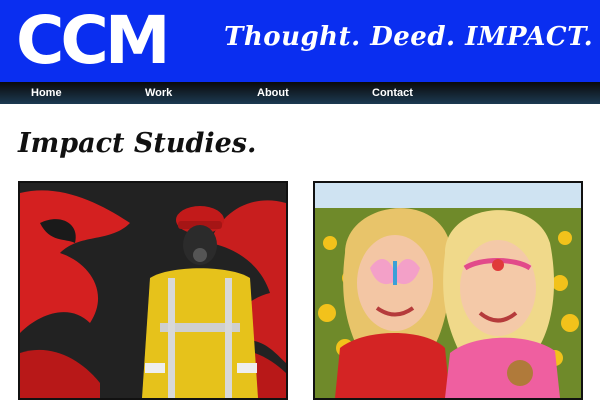  Describe the element at coordinates (273, 93) in the screenshot. I see `nav-about: About` at that location.